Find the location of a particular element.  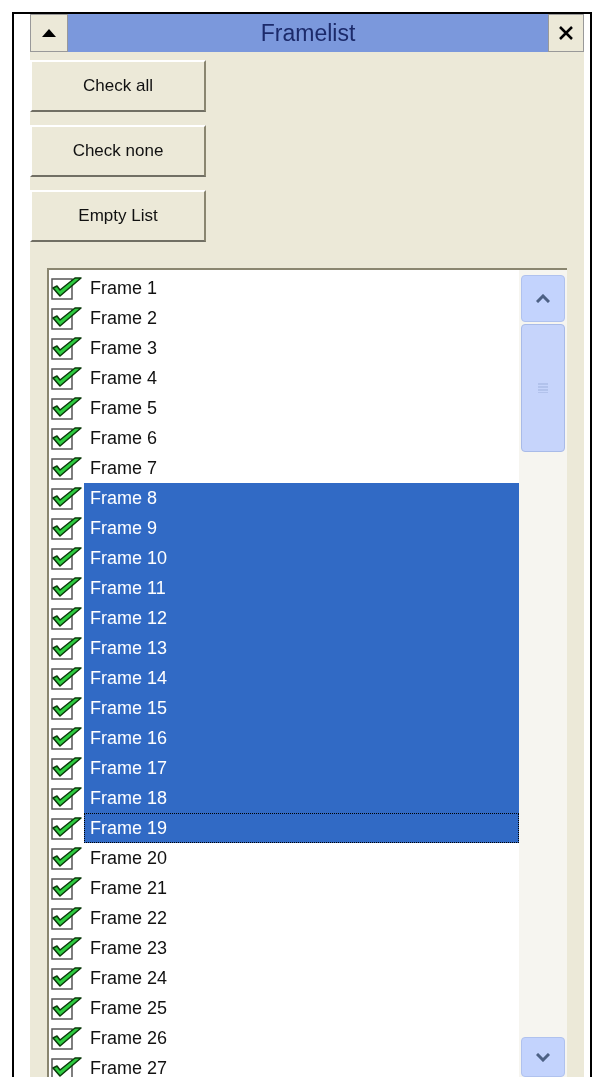

action-button: Check all is located at coordinates (118, 86).